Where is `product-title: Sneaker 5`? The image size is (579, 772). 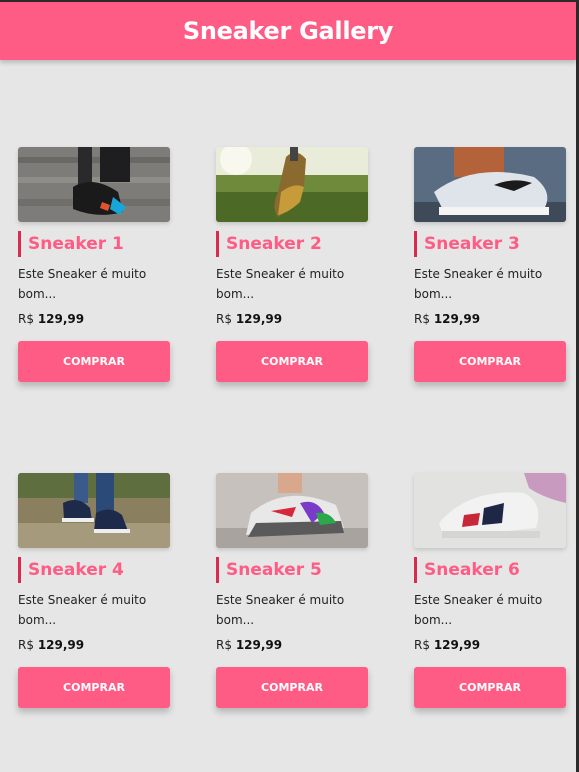 product-title: Sneaker 5 is located at coordinates (292, 570).